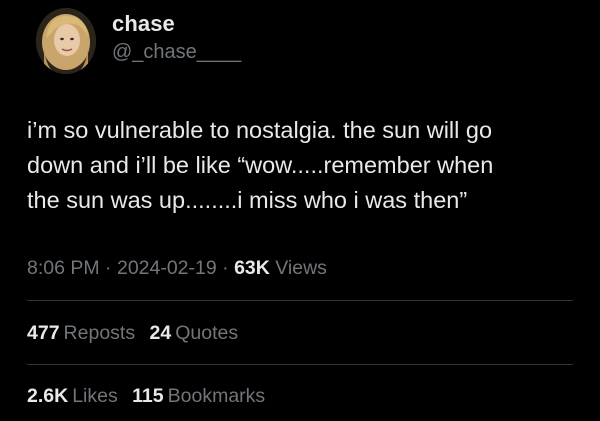 The height and width of the screenshot is (421, 600). I want to click on engagement-row-reposts: 477 Reposts 24 Quotes, so click(137, 333).